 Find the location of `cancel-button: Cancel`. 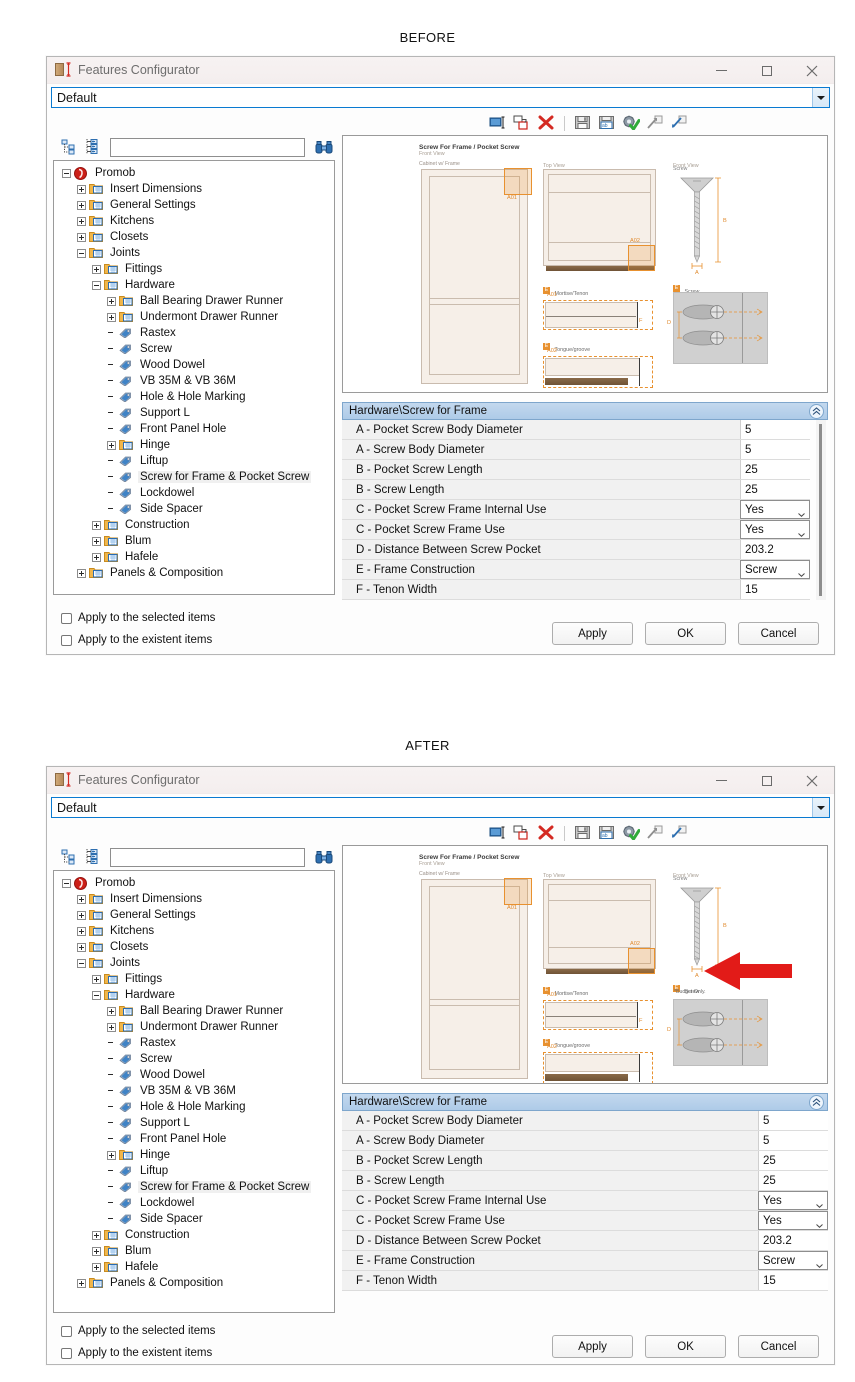

cancel-button: Cancel is located at coordinates (778, 1346).